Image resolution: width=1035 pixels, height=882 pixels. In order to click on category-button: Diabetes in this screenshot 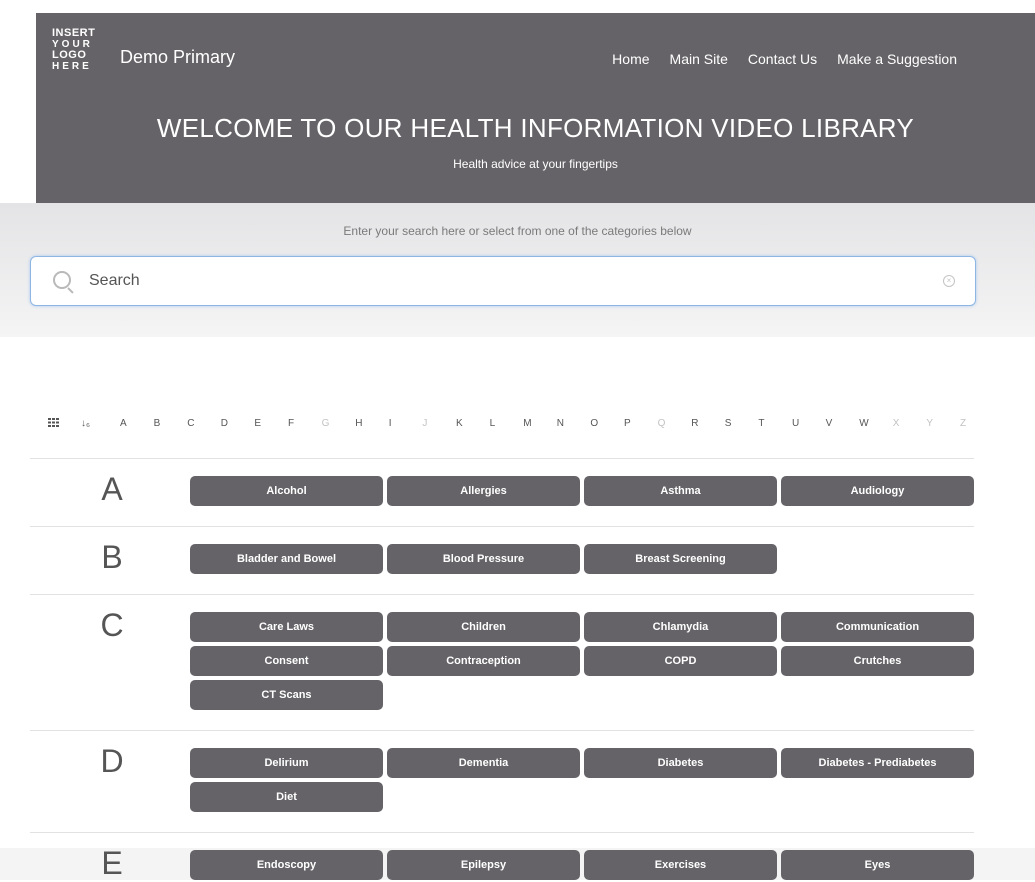, I will do `click(680, 763)`.